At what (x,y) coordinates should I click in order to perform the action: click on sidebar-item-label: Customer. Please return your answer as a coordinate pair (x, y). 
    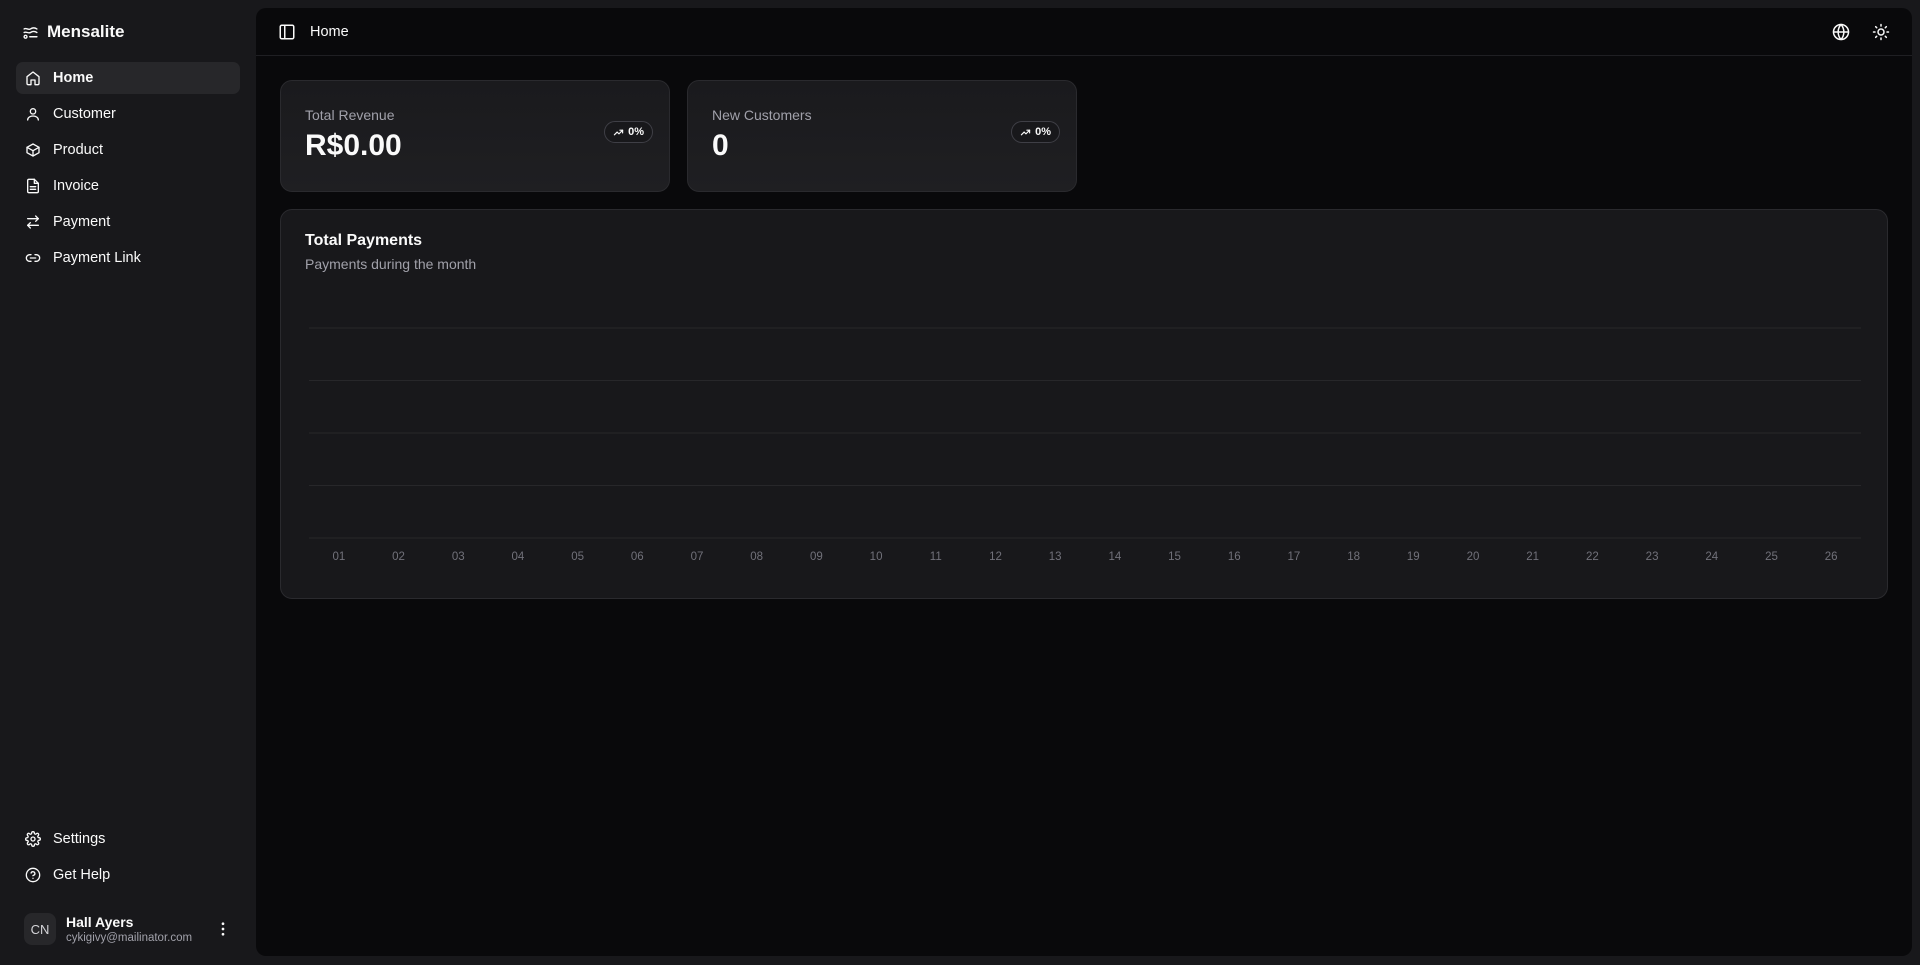
    Looking at the image, I should click on (84, 114).